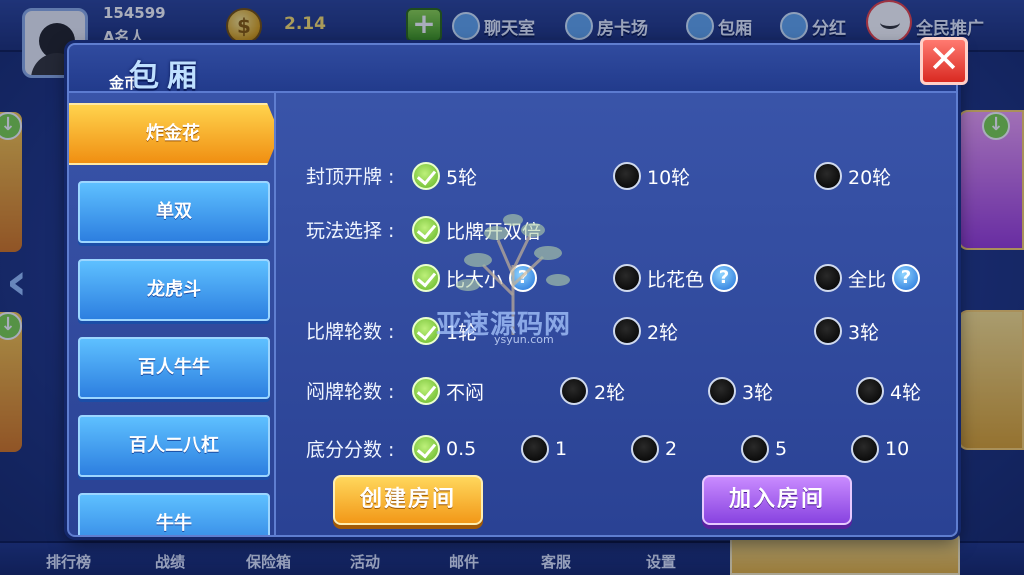  What do you see at coordinates (171, 134) in the screenshot?
I see `tab-zha-jin-hua: 炸金花` at bounding box center [171, 134].